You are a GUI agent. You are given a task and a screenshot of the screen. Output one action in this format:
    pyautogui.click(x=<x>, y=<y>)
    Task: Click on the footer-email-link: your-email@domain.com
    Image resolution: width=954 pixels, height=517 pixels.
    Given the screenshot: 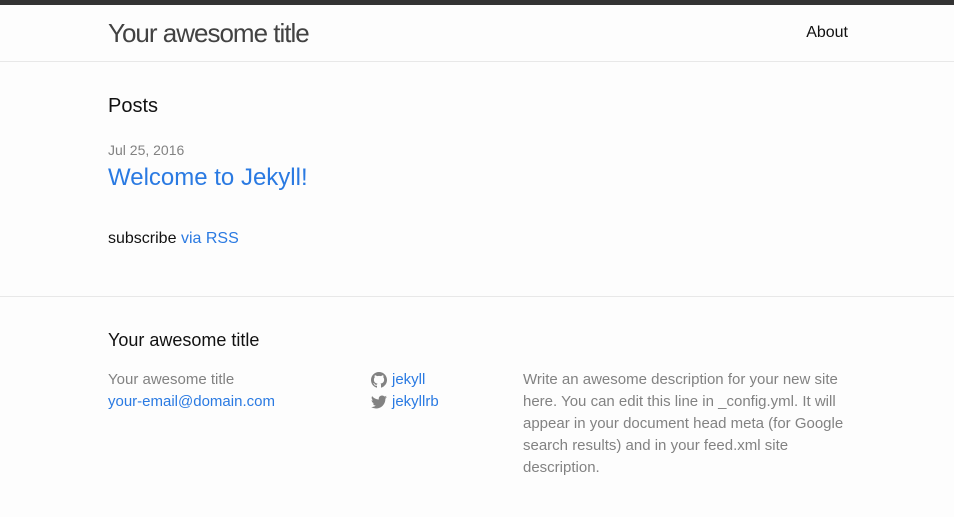 What is the action you would take?
    pyautogui.click(x=191, y=402)
    